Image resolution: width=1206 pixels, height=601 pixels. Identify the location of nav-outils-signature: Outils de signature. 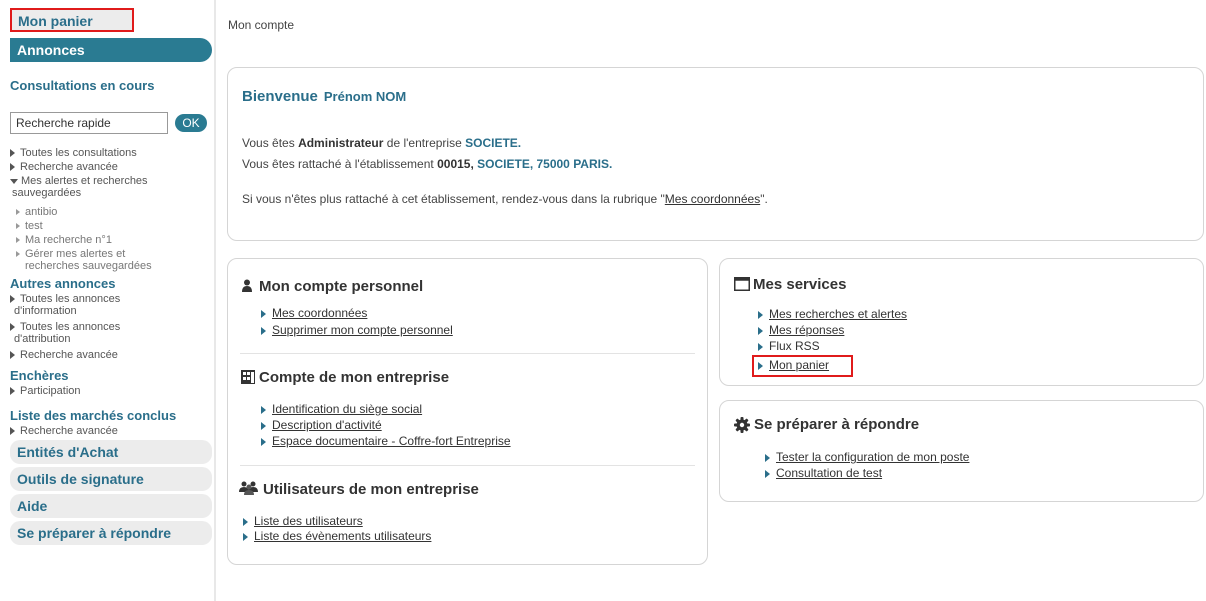
(111, 479).